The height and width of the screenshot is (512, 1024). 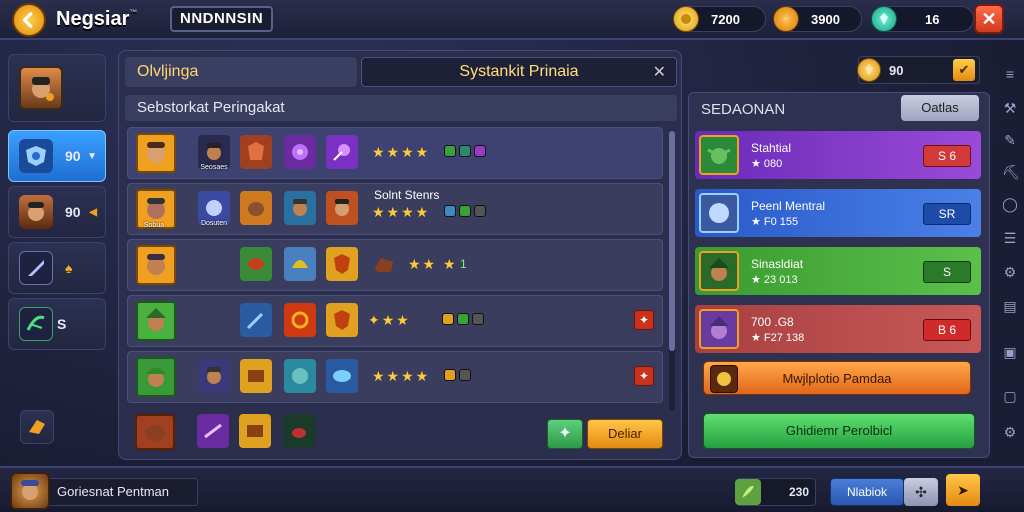 What do you see at coordinates (342, 320) in the screenshot?
I see `shield-icon` at bounding box center [342, 320].